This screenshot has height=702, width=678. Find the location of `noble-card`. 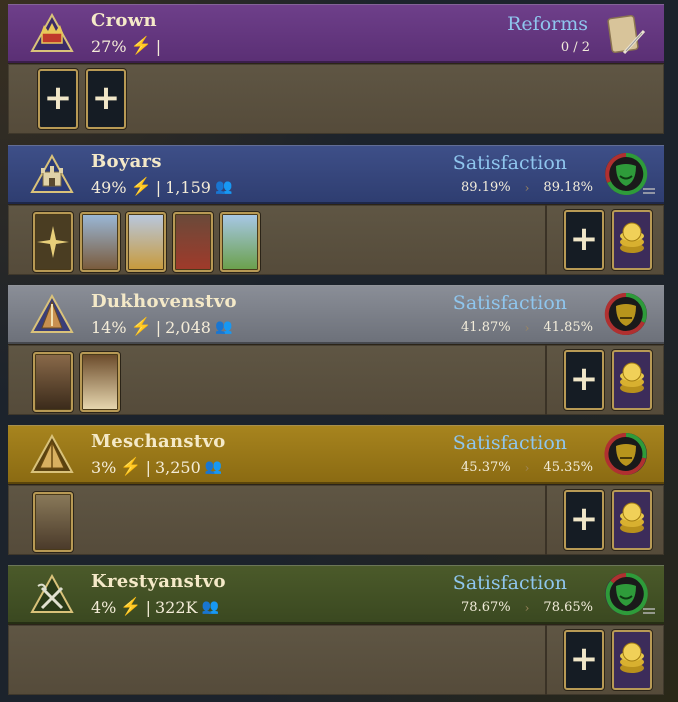

noble-card is located at coordinates (193, 242).